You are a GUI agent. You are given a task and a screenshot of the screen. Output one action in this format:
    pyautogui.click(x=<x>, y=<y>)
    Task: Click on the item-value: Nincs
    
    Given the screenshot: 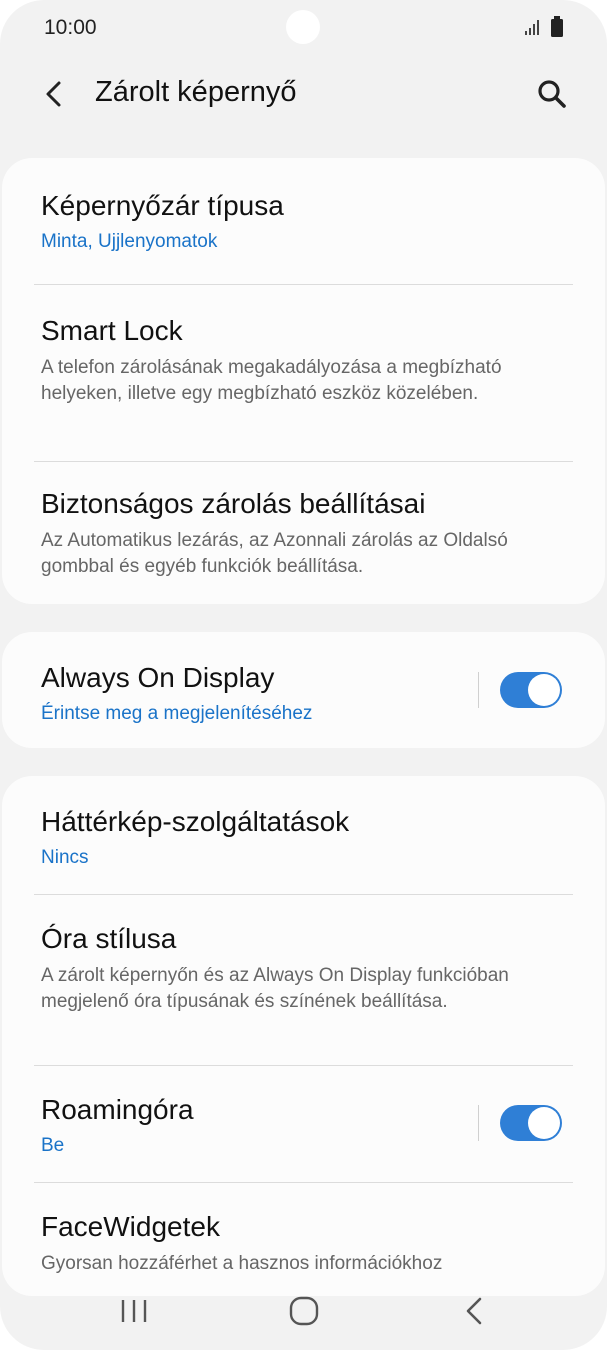 What is the action you would take?
    pyautogui.click(x=65, y=857)
    